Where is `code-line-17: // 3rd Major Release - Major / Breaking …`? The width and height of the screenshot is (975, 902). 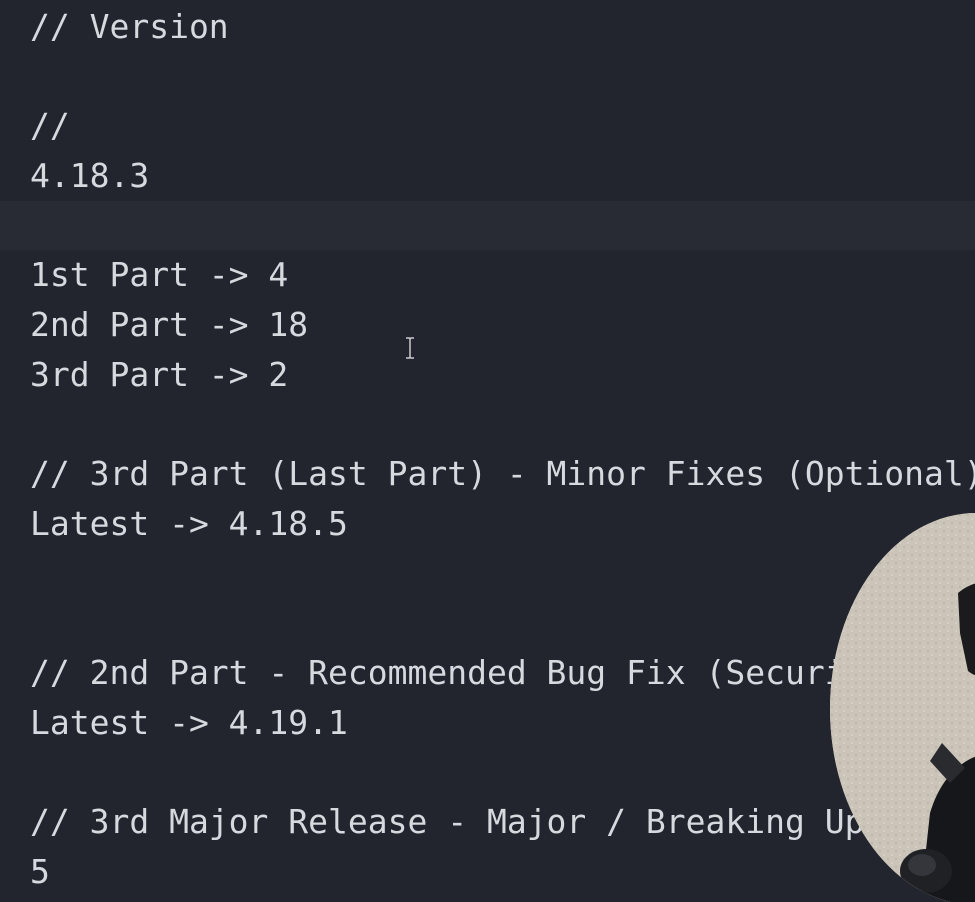 code-line-17: // 3rd Major Release - Major / Breaking … is located at coordinates (487, 822).